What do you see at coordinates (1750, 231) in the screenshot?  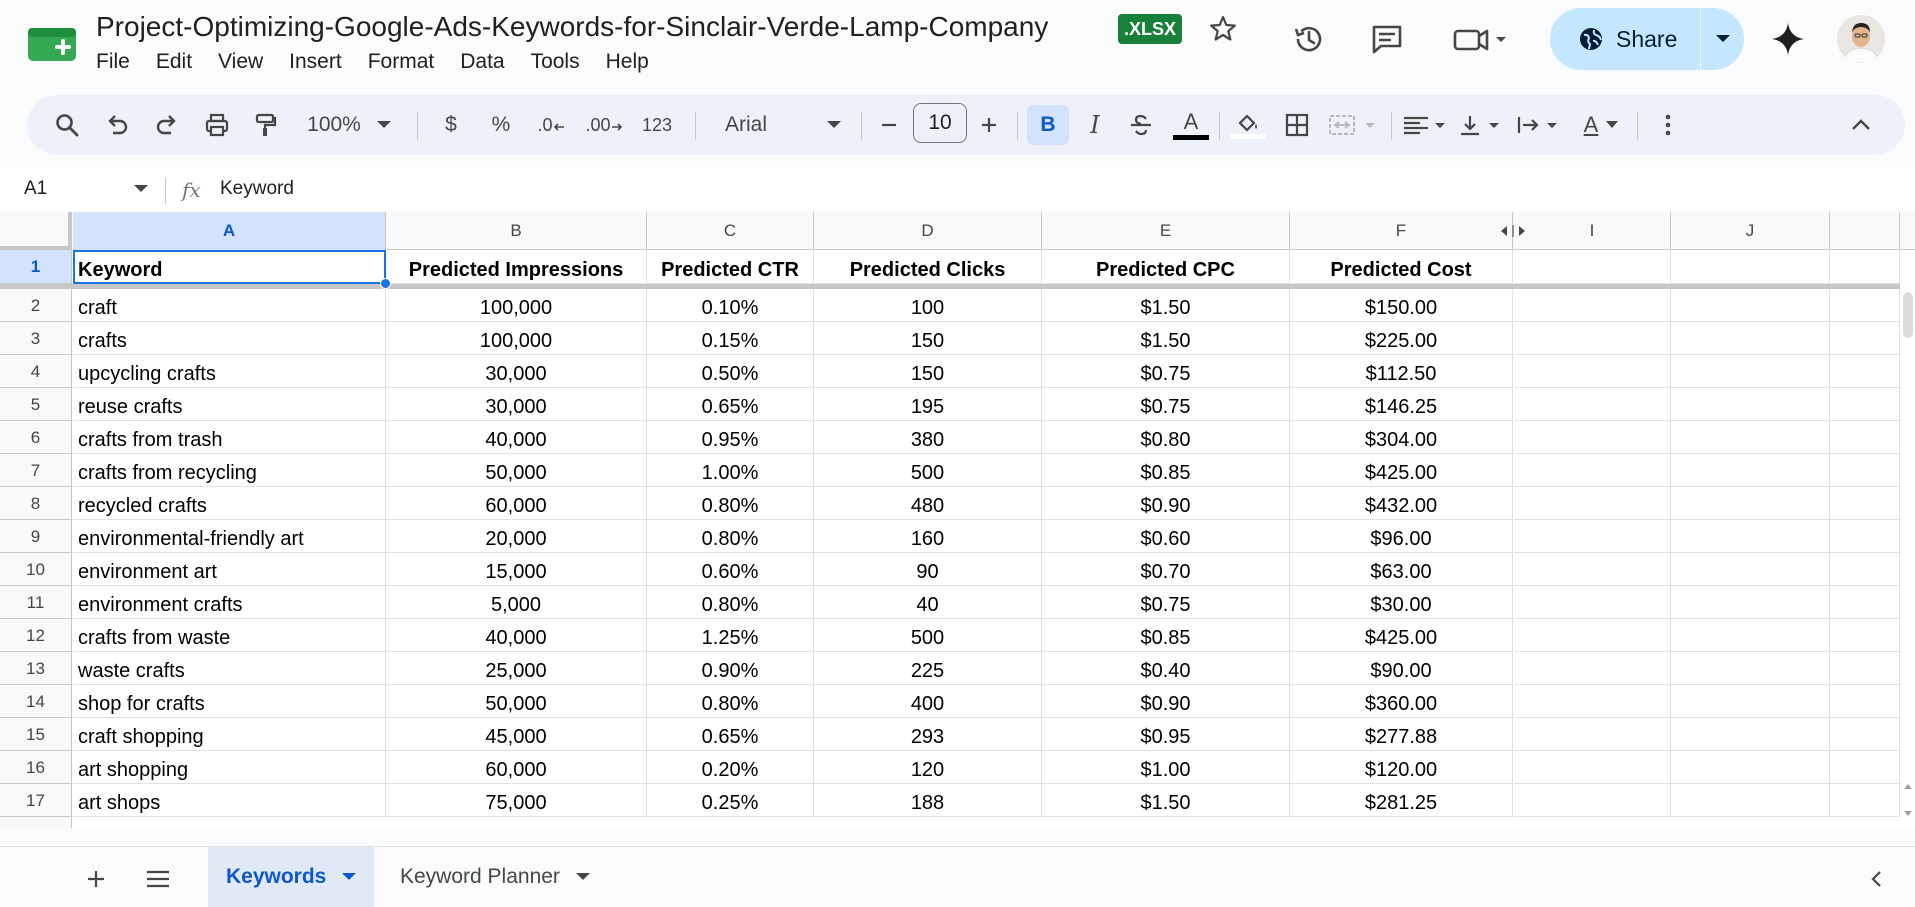 I see `column-header-j: J` at bounding box center [1750, 231].